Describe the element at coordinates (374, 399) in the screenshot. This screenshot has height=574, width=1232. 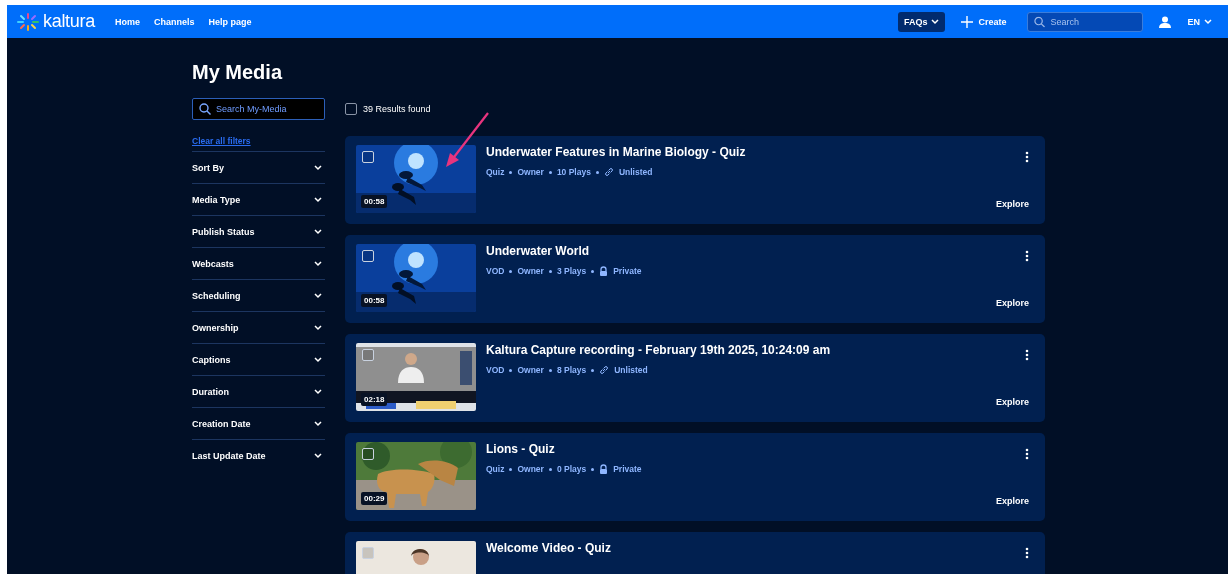
I see `duration-label: 02:18` at that location.